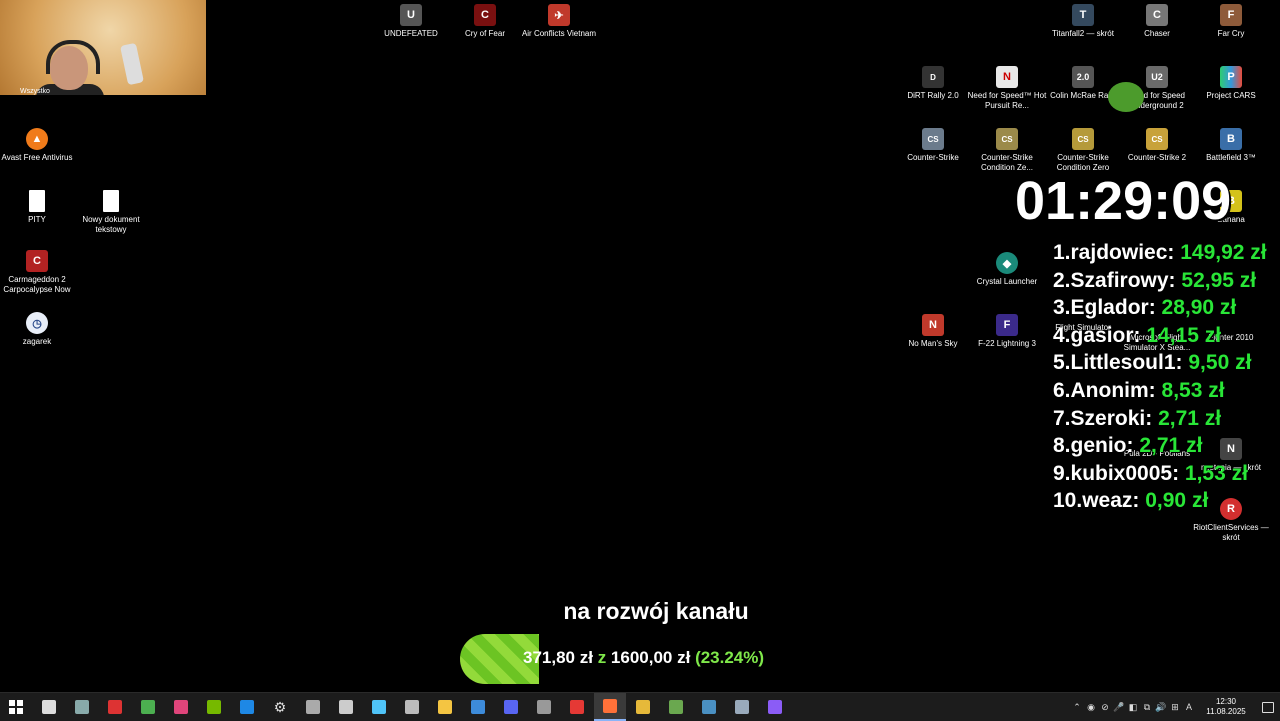 Image resolution: width=1280 pixels, height=721 pixels. Describe the element at coordinates (933, 143) in the screenshot. I see `desktop-icon-counter-strike: CS Counter-Strike` at that location.